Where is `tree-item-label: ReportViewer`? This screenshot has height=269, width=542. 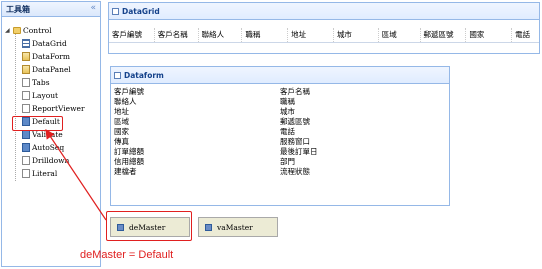 tree-item-label: ReportViewer is located at coordinates (58, 108).